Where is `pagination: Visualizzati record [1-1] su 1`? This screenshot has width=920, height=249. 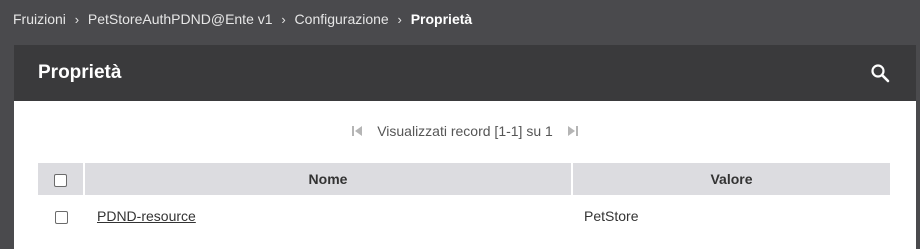 pagination: Visualizzati record [1-1] su 1 is located at coordinates (465, 131).